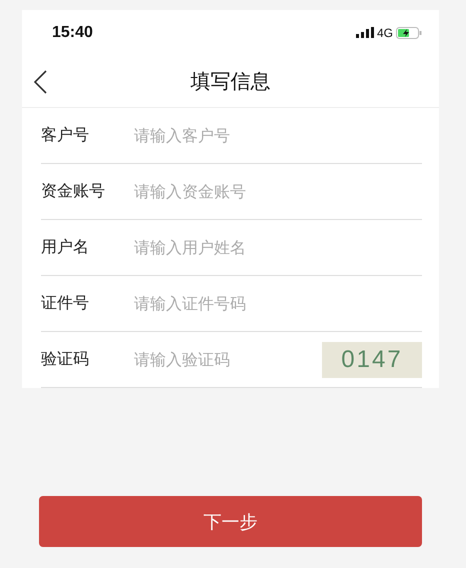  Describe the element at coordinates (372, 360) in the screenshot. I see `captcha-image: 0147` at that location.